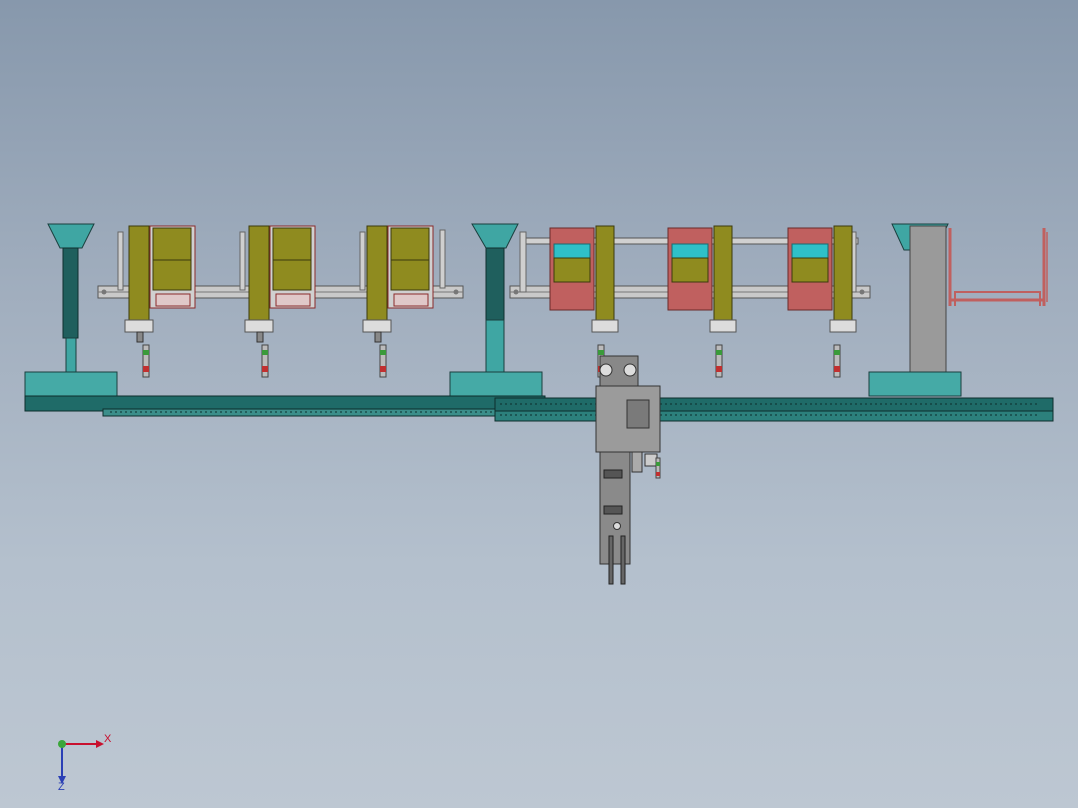 The height and width of the screenshot is (808, 1078). Describe the element at coordinates (496, 310) in the screenshot. I see `pedestal-middle` at that location.